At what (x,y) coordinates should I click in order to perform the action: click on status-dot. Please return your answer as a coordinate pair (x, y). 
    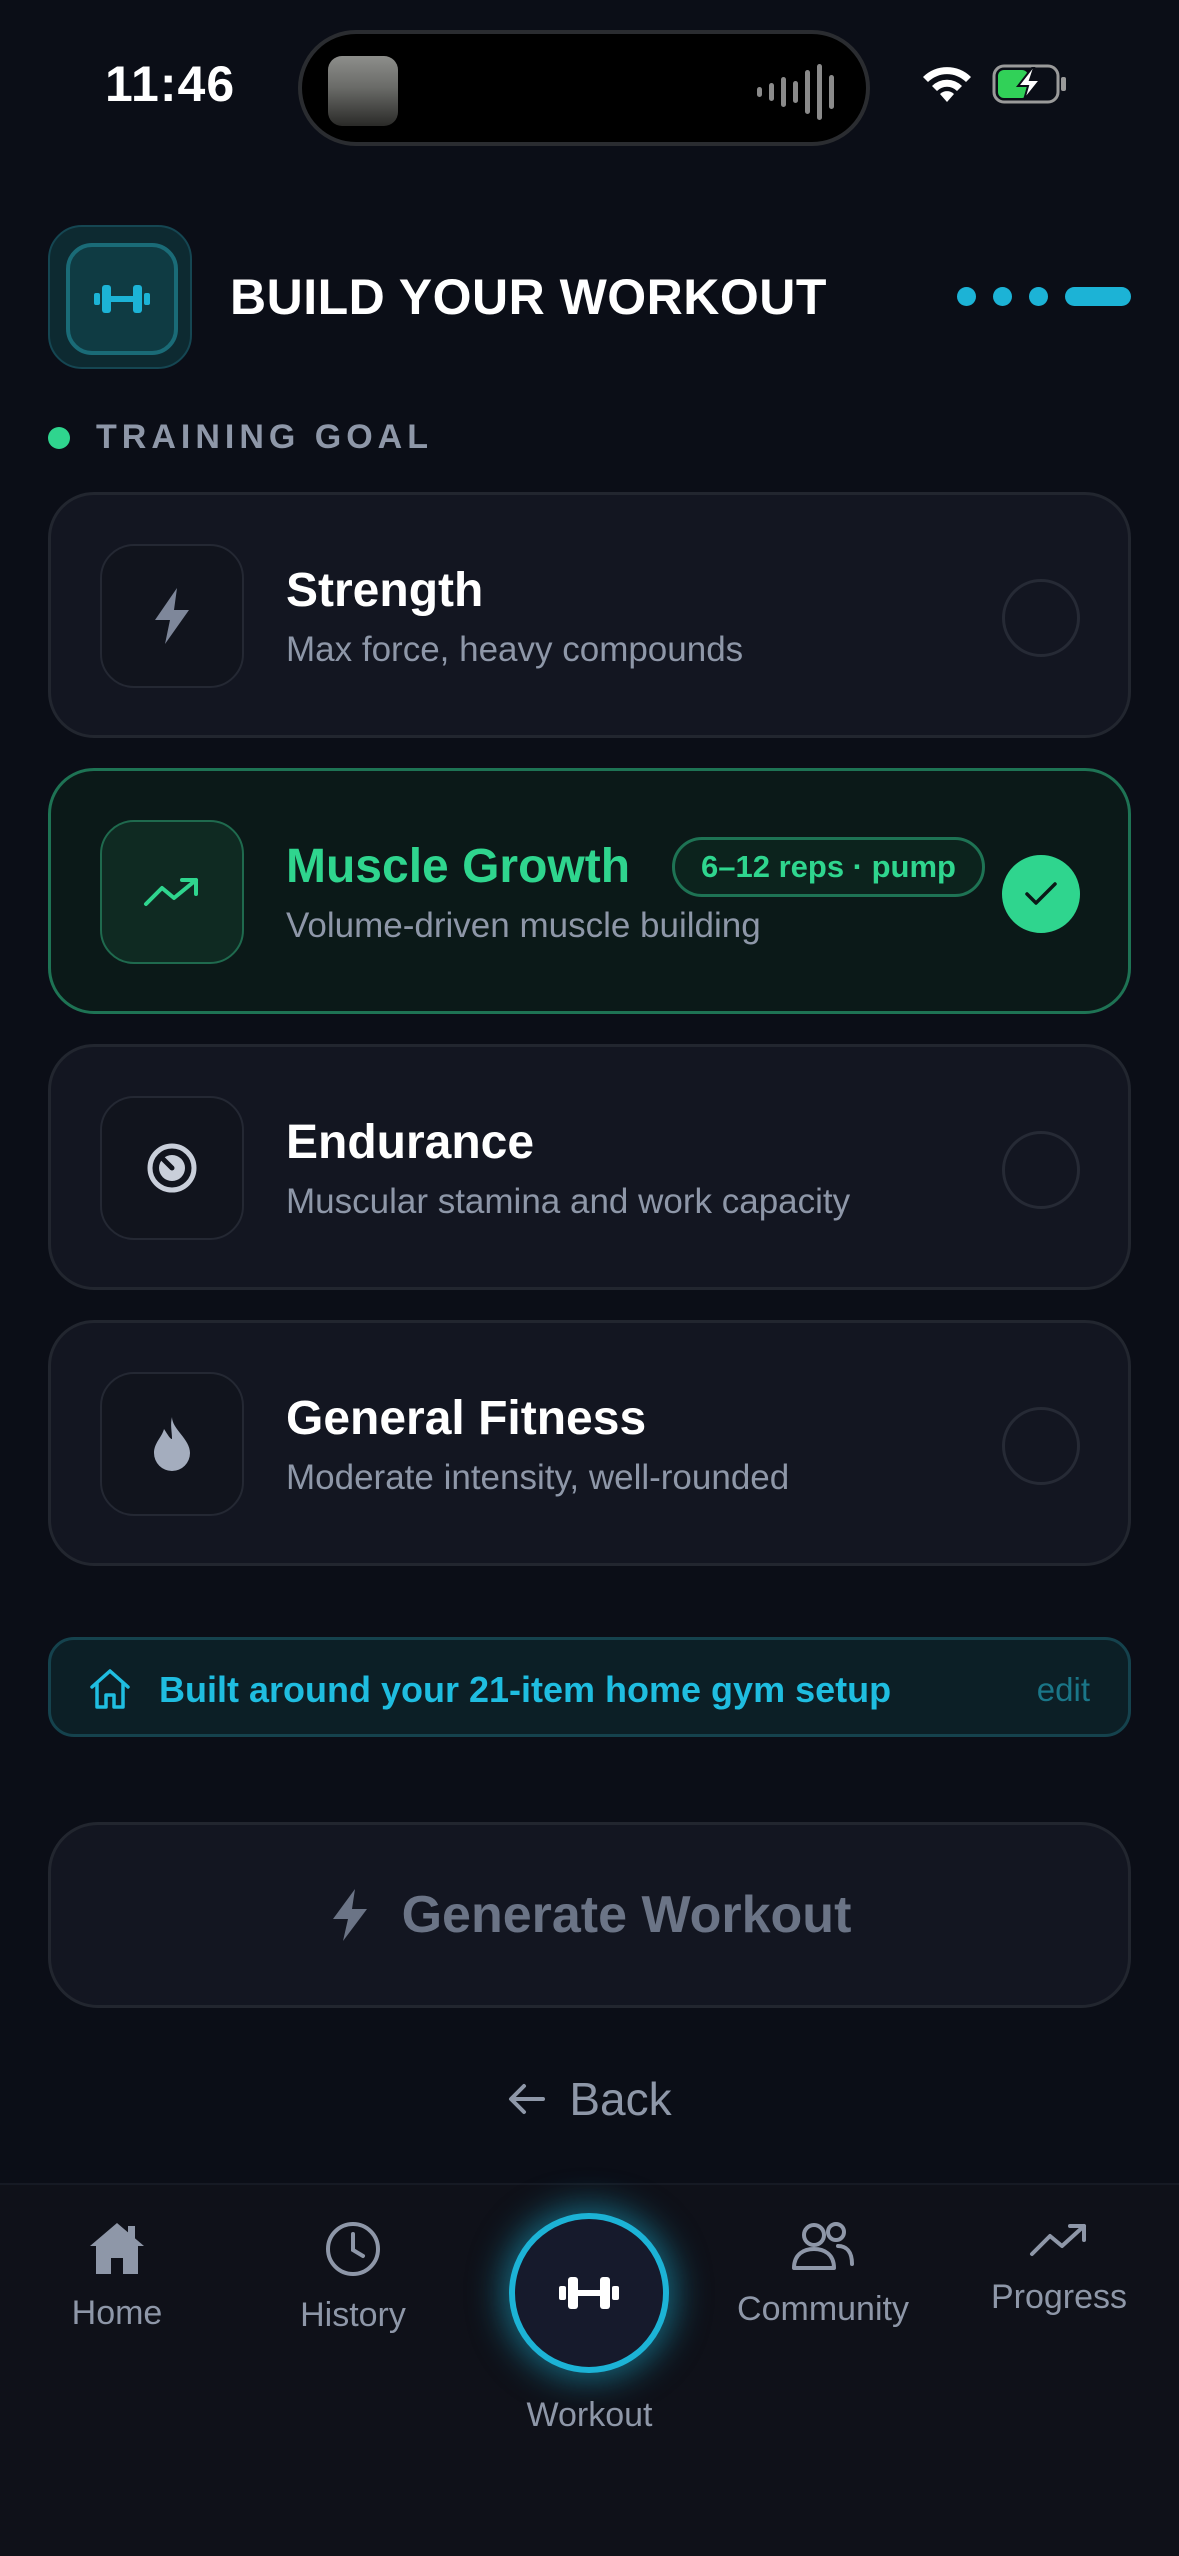
    Looking at the image, I should click on (59, 437).